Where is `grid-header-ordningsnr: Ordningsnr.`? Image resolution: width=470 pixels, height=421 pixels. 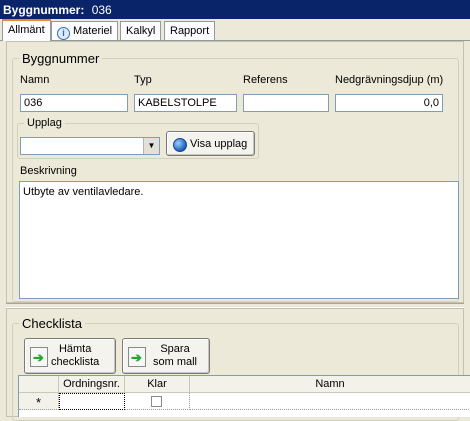
grid-header-ordningsnr: Ordningsnr. is located at coordinates (92, 384).